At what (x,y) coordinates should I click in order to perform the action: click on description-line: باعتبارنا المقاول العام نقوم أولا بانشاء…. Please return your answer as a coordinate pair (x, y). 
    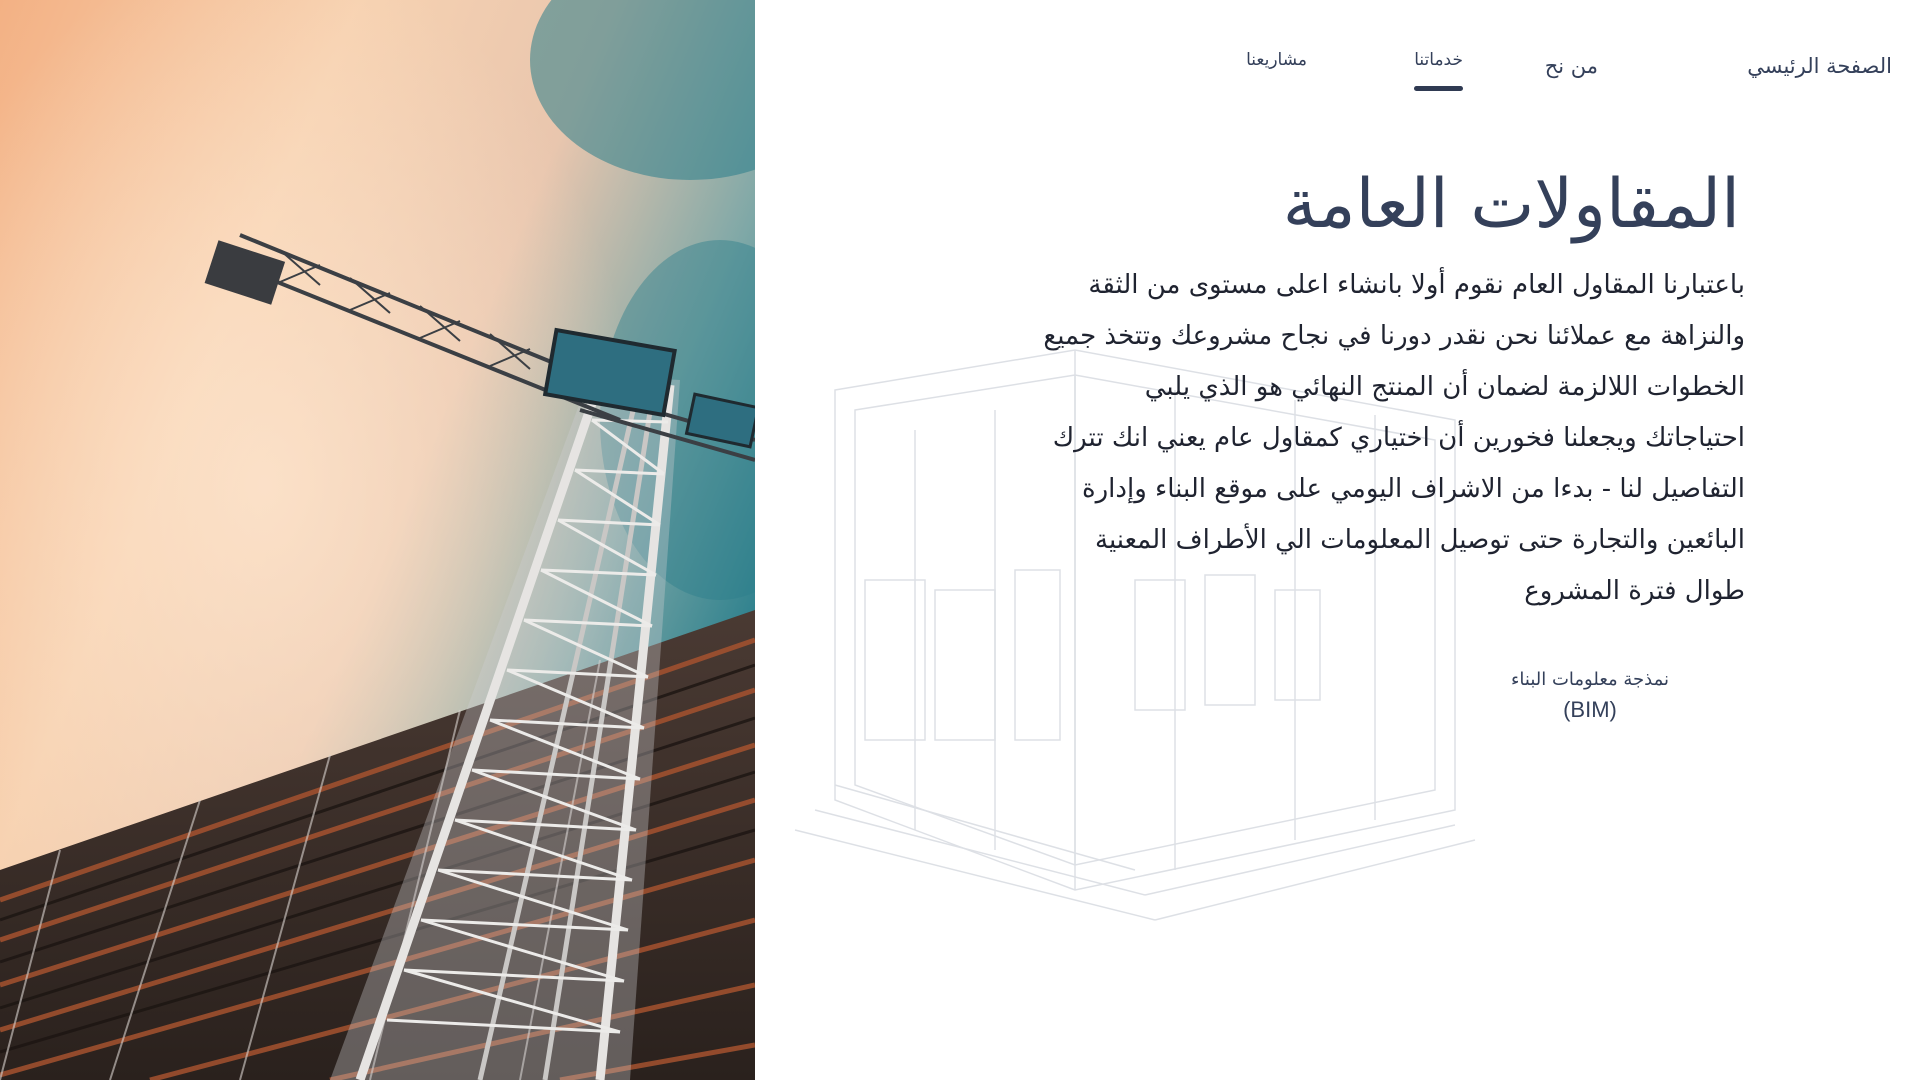
    Looking at the image, I should click on (1416, 285).